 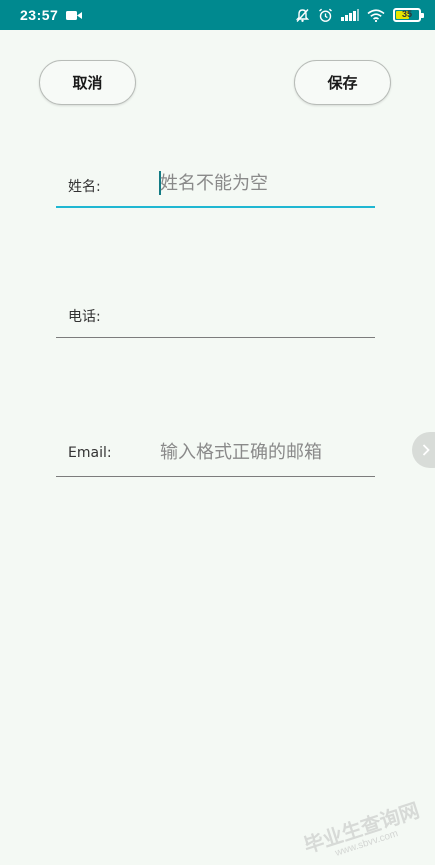 What do you see at coordinates (266, 313) in the screenshot?
I see `phone-input` at bounding box center [266, 313].